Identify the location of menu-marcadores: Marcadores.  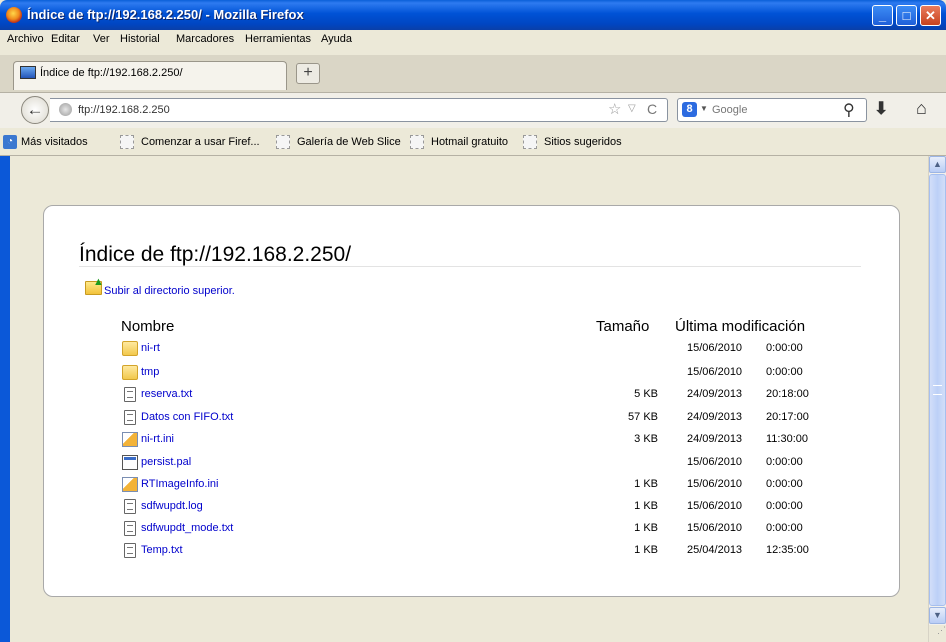
(205, 39).